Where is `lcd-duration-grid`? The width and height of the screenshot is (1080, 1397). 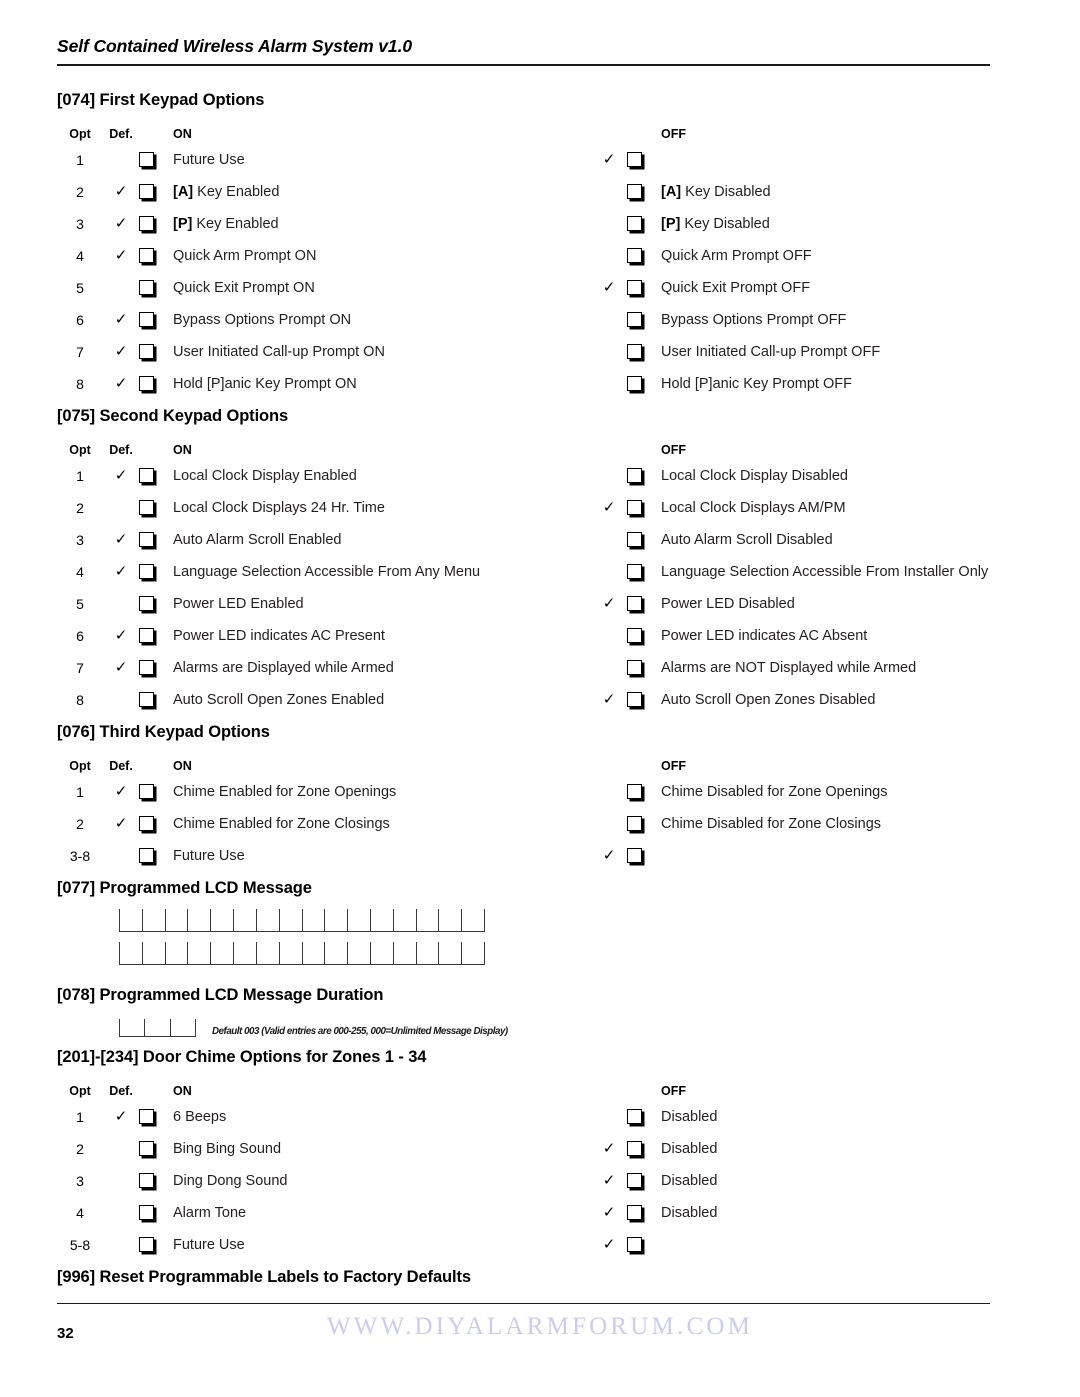
lcd-duration-grid is located at coordinates (157, 1028).